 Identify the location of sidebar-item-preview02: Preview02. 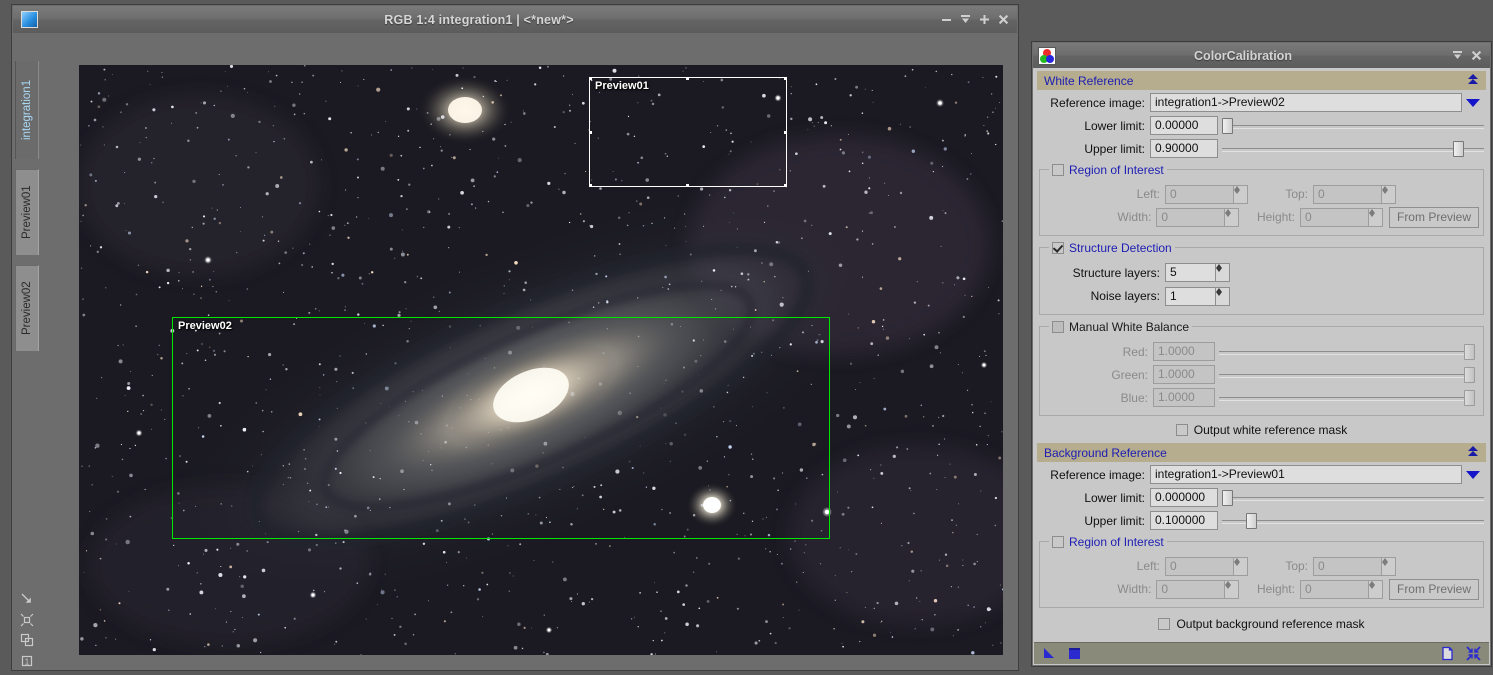
(27, 308).